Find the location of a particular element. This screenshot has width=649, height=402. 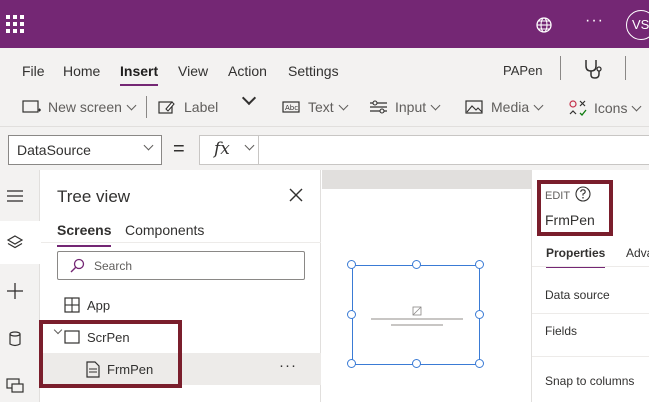

menu-insert: Insert is located at coordinates (139, 74).